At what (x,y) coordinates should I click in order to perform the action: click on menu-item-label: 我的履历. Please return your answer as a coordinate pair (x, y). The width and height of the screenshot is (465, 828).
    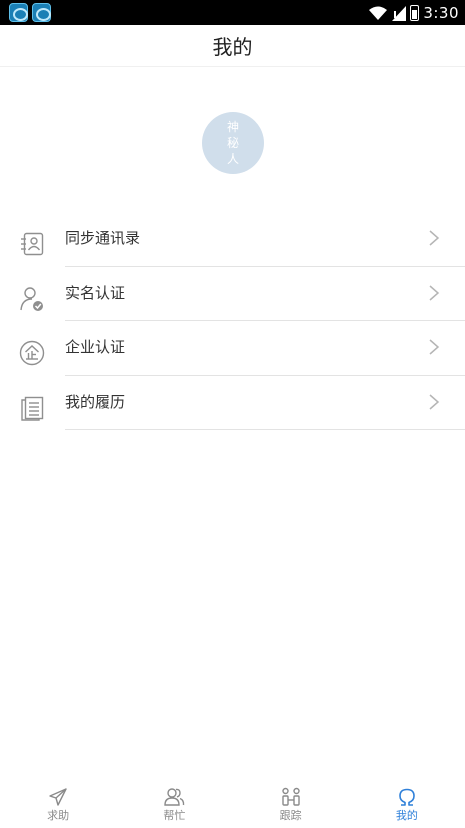
    Looking at the image, I should click on (95, 401).